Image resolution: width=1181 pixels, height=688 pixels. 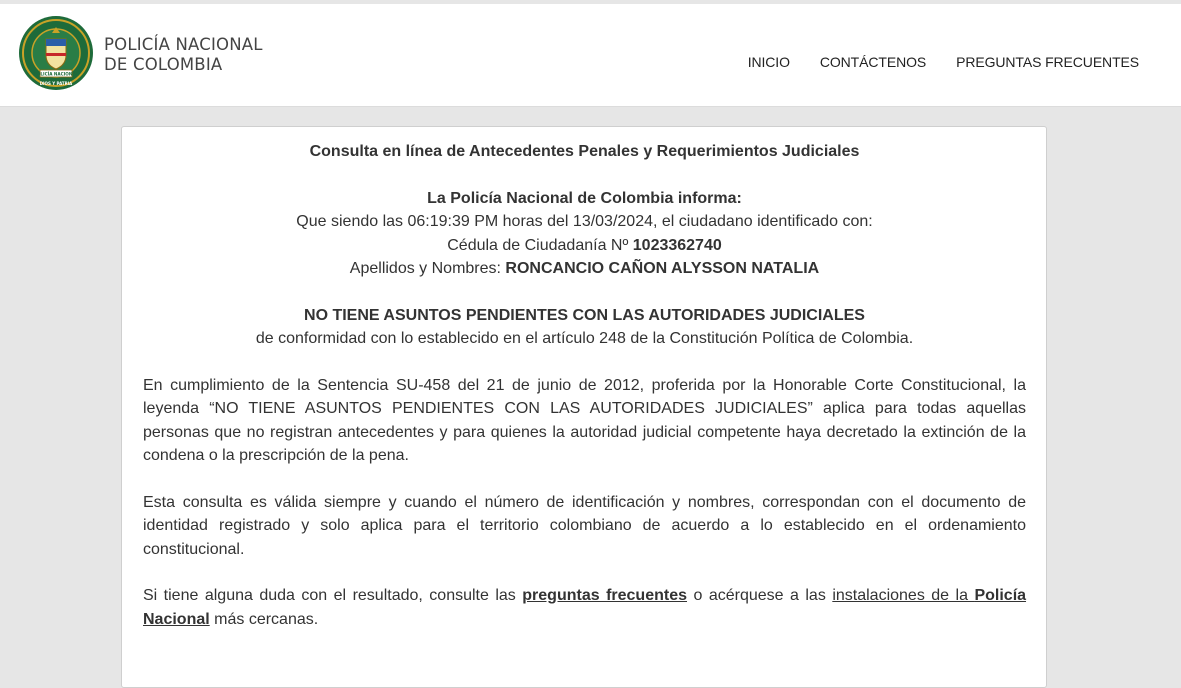 What do you see at coordinates (425, 268) in the screenshot?
I see `name-label: Apellidos y Nombres:` at bounding box center [425, 268].